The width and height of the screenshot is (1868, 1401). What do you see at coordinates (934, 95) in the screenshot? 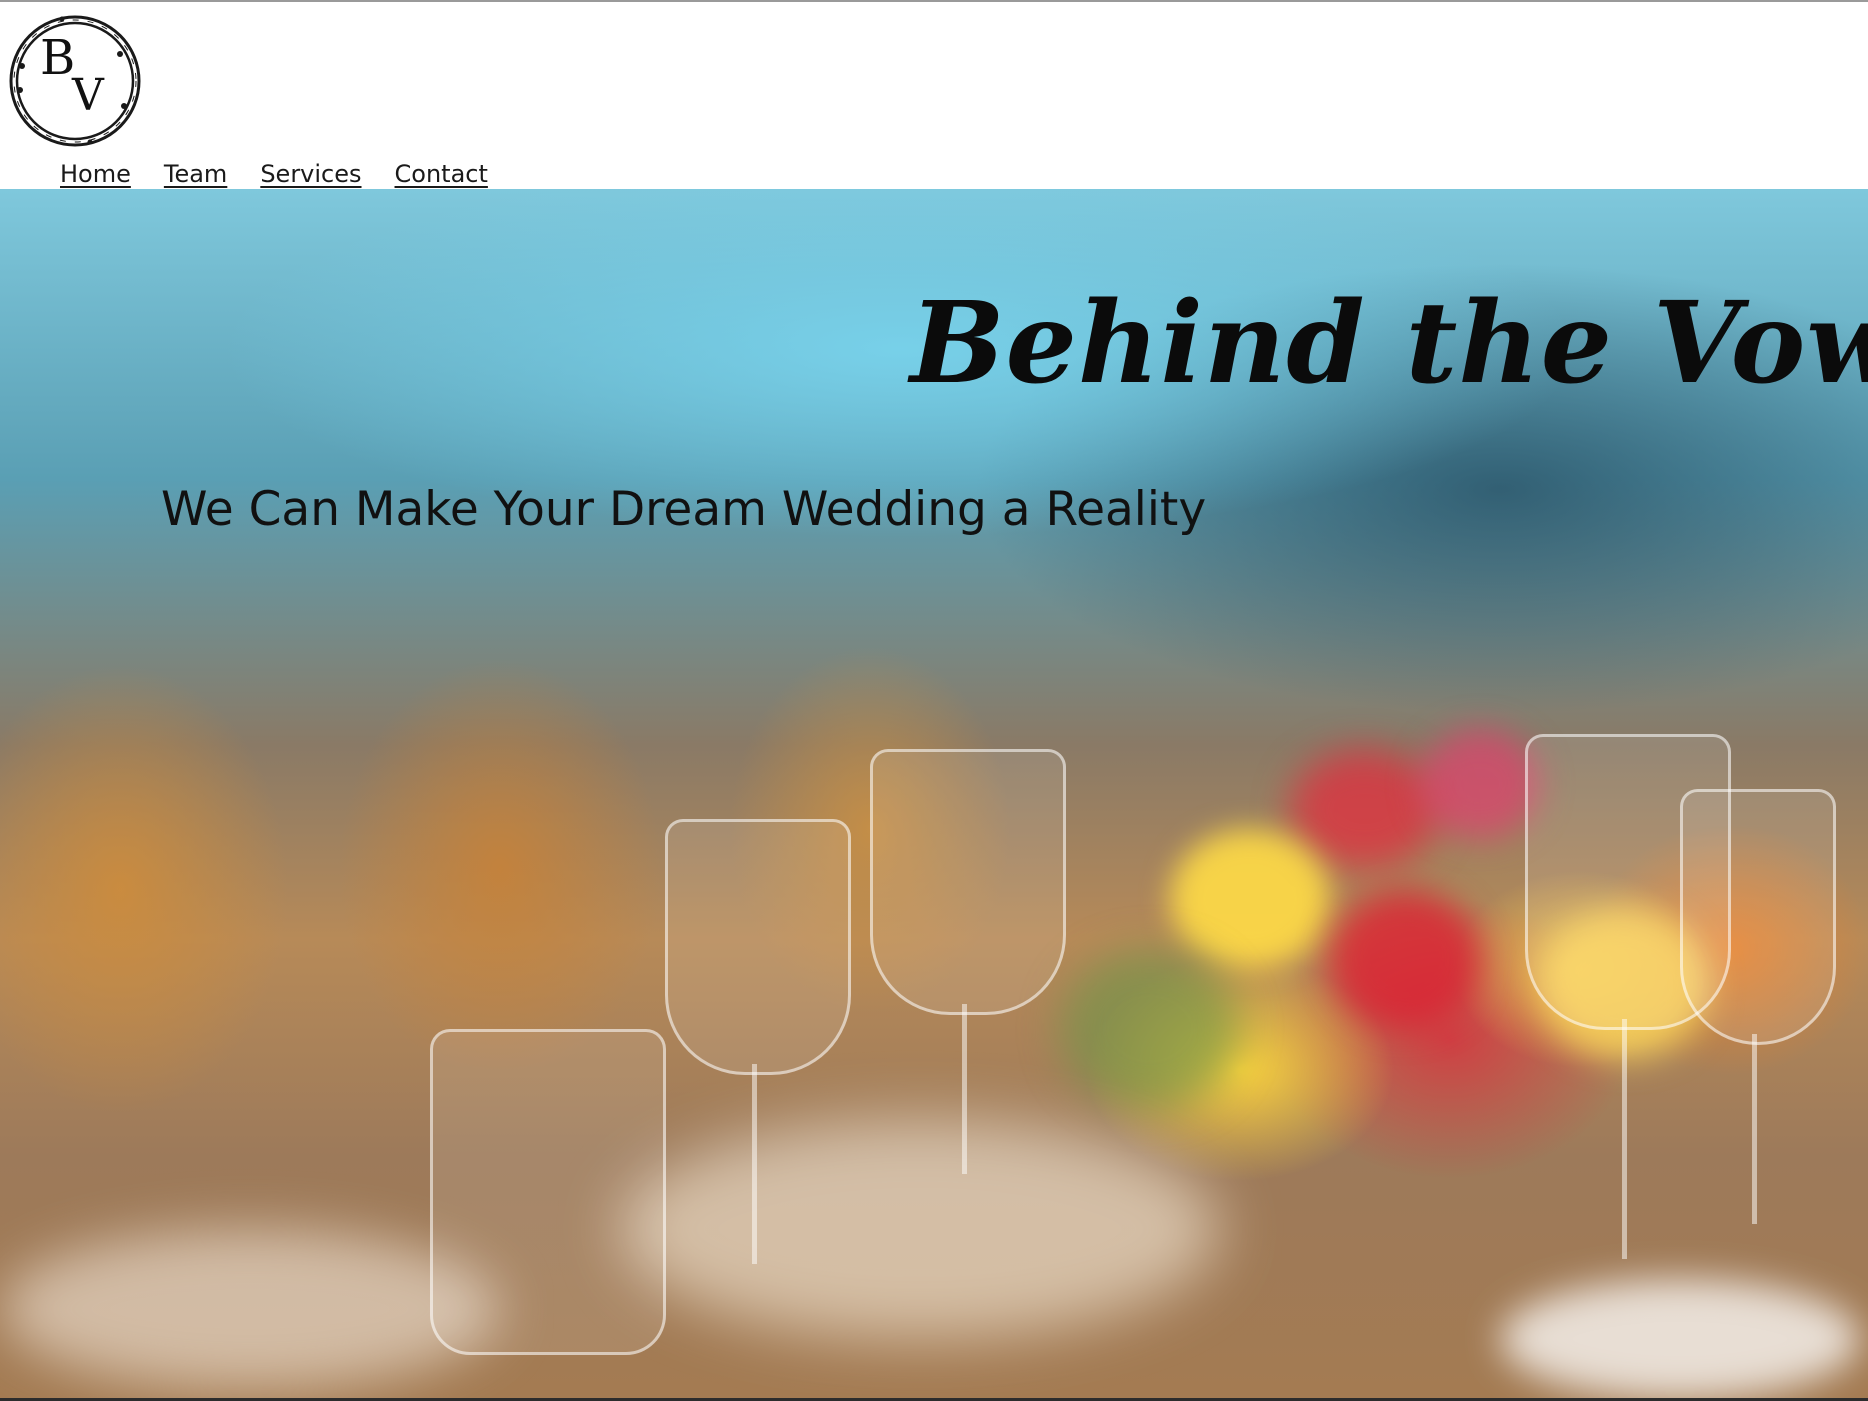
I see `site-header: B V Home Team Services Contact` at bounding box center [934, 95].